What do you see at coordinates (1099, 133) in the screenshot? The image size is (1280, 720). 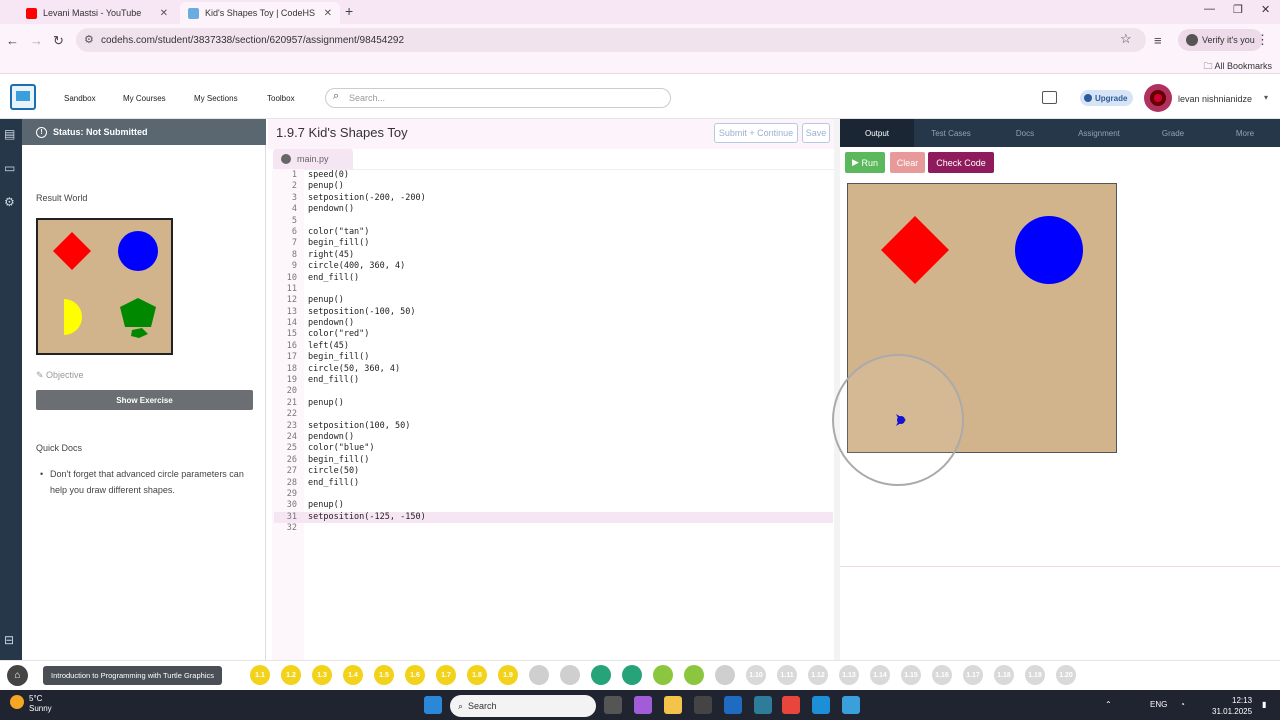 I see `tab-assignment: Assignment` at bounding box center [1099, 133].